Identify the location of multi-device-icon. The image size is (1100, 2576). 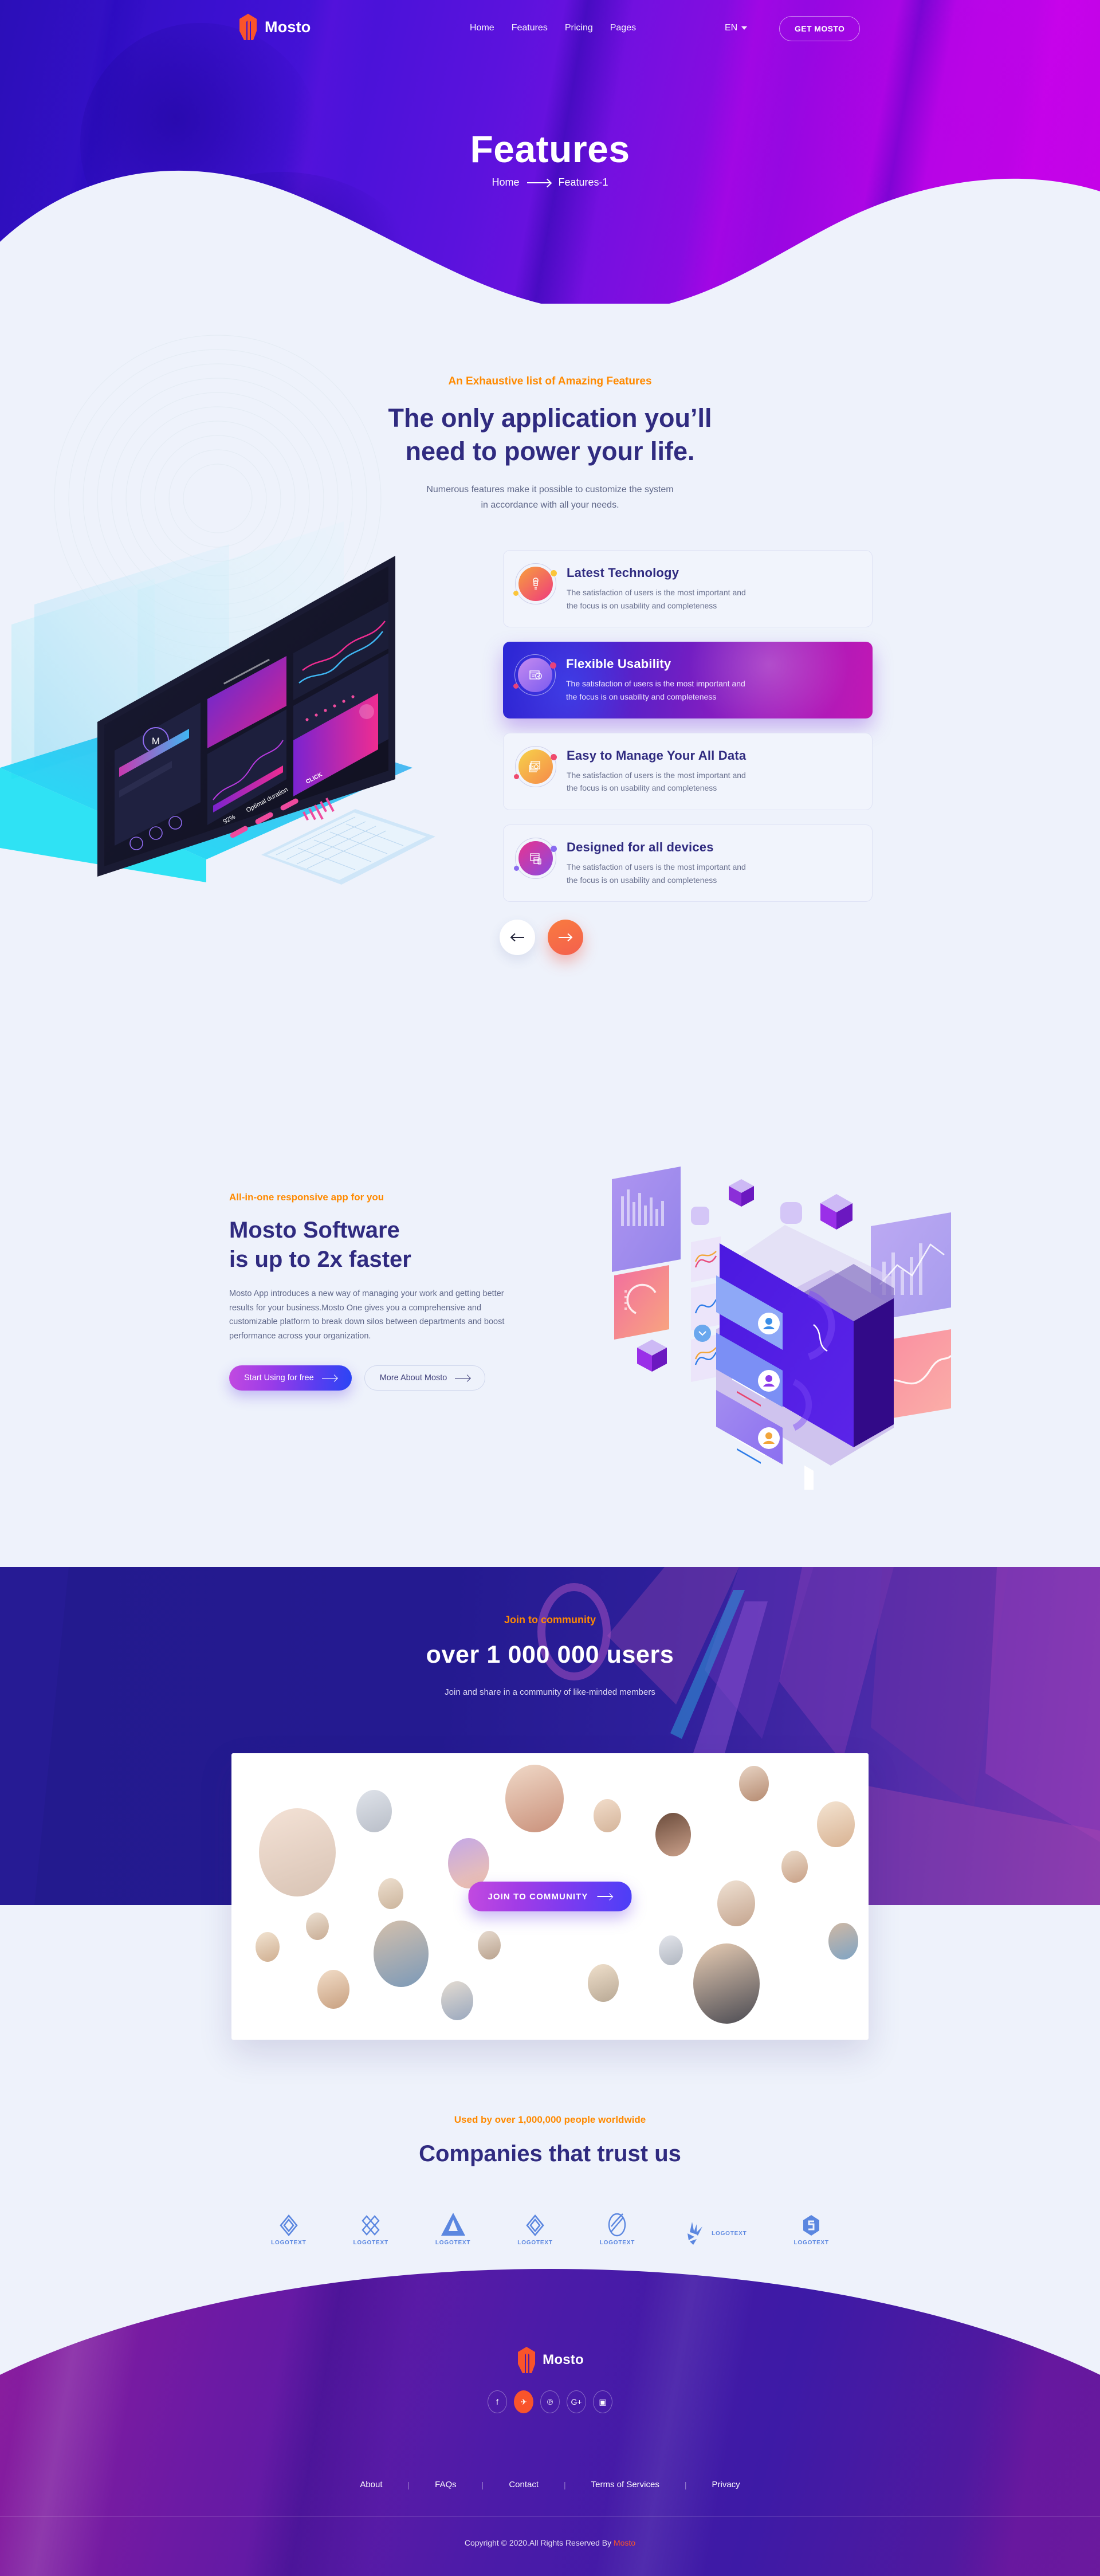
(535, 859).